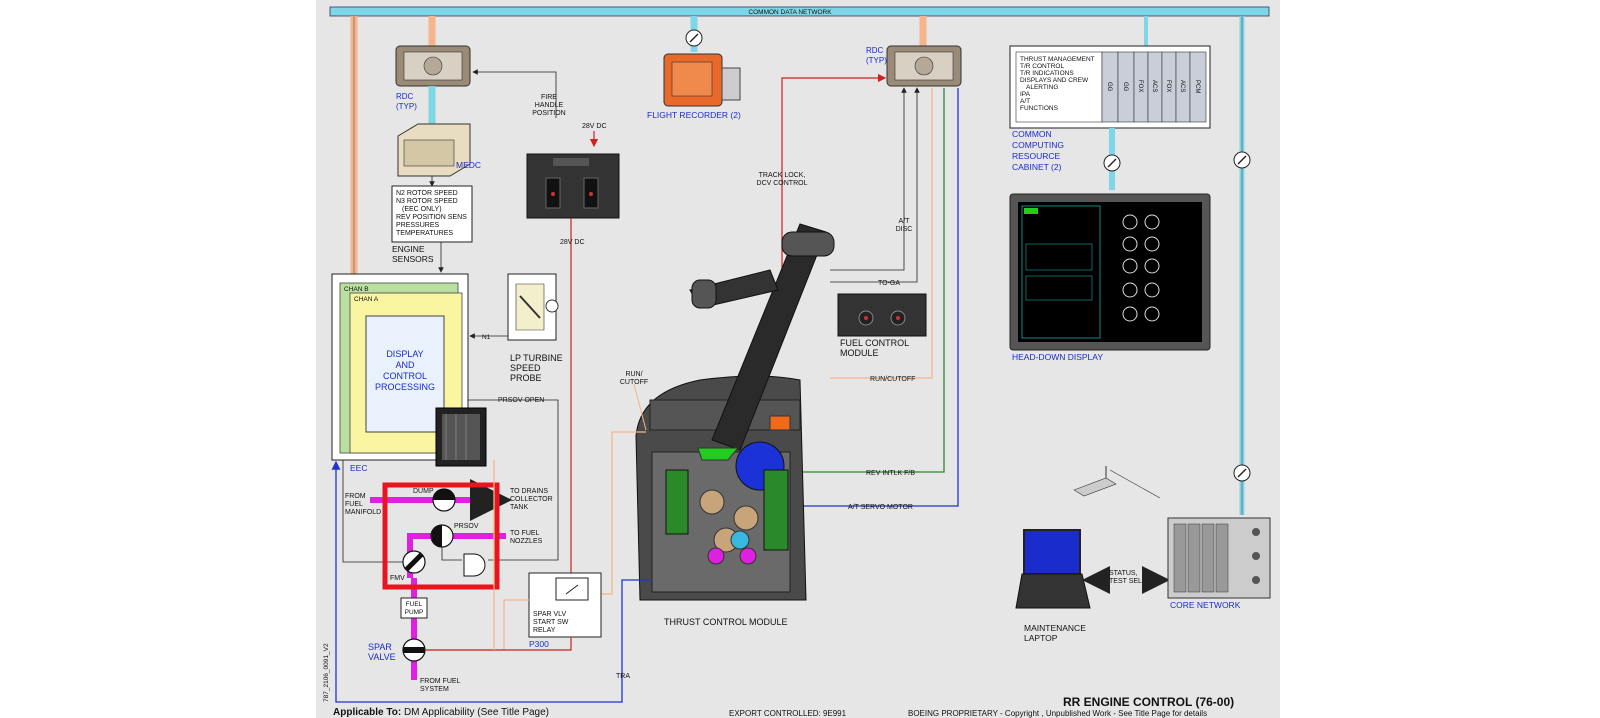 Image resolution: width=1600 pixels, height=718 pixels. I want to click on to-fuel-nozzles-label: TO FUEL NOZZLES, so click(526, 537).